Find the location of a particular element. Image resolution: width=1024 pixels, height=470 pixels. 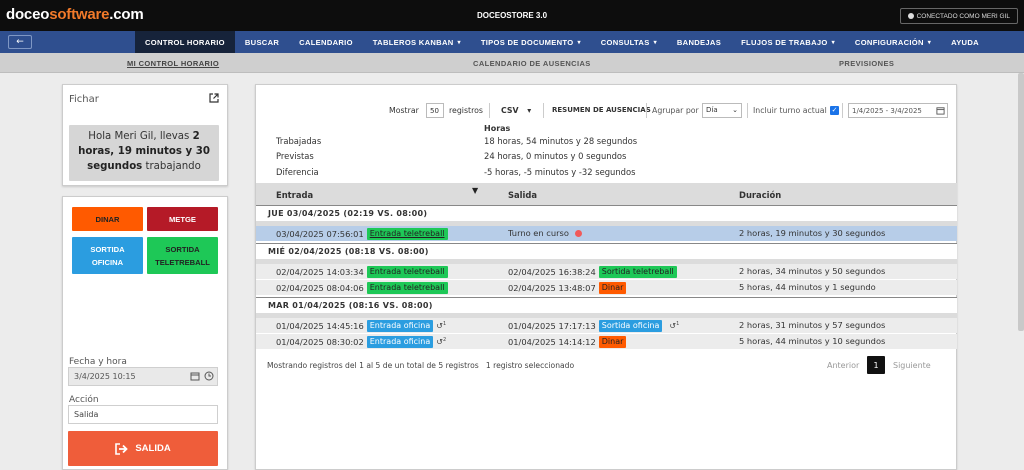

chevron-down-icon: ⌄ is located at coordinates (735, 110).